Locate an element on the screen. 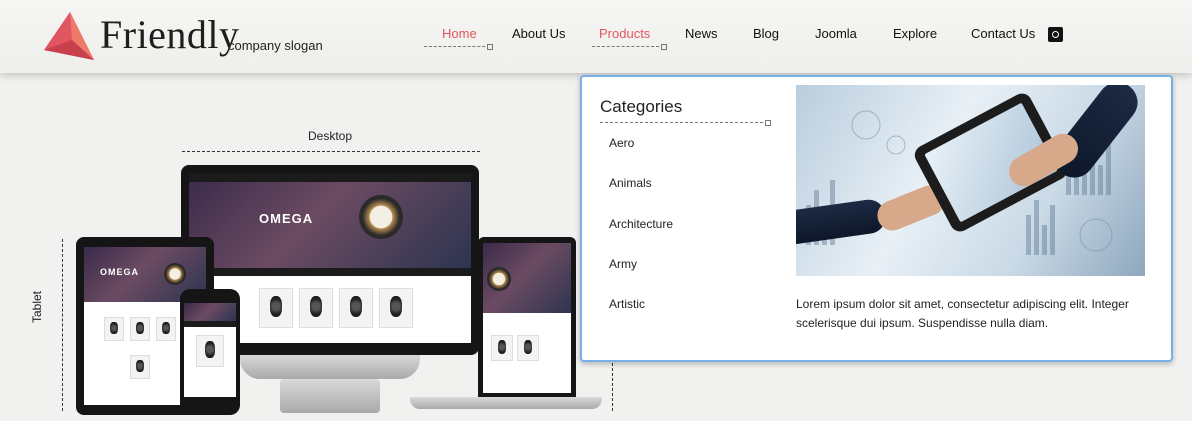 This screenshot has width=1192, height=421. tablet-label: Tablet is located at coordinates (37, 306).